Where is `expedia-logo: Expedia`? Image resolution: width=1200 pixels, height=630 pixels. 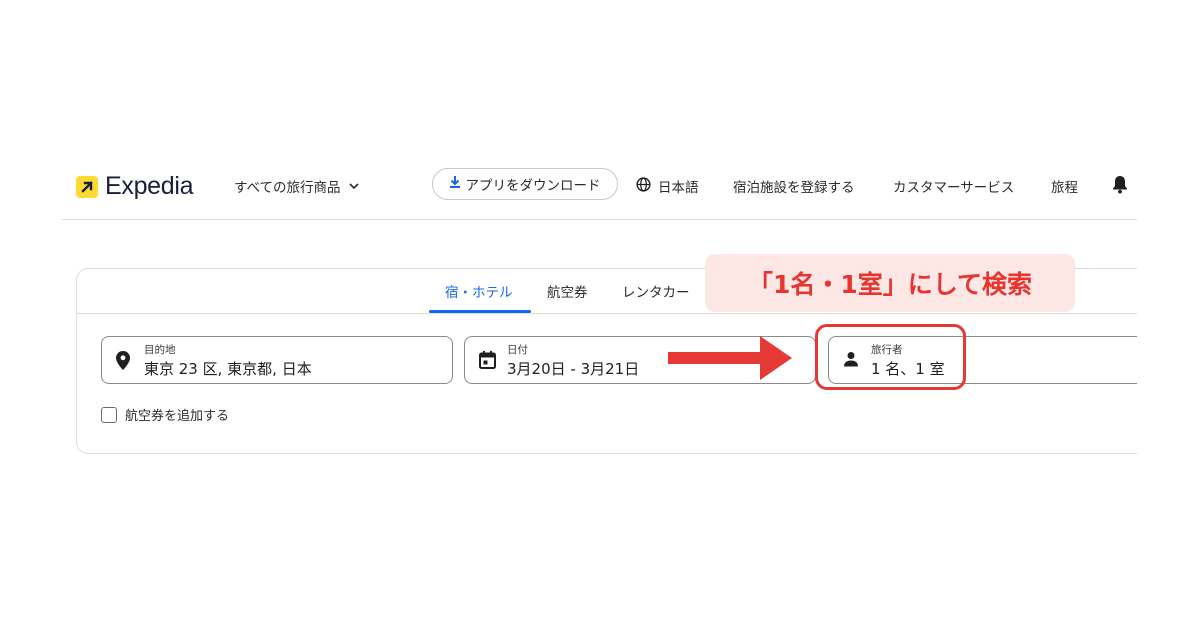 expedia-logo: Expedia is located at coordinates (135, 186).